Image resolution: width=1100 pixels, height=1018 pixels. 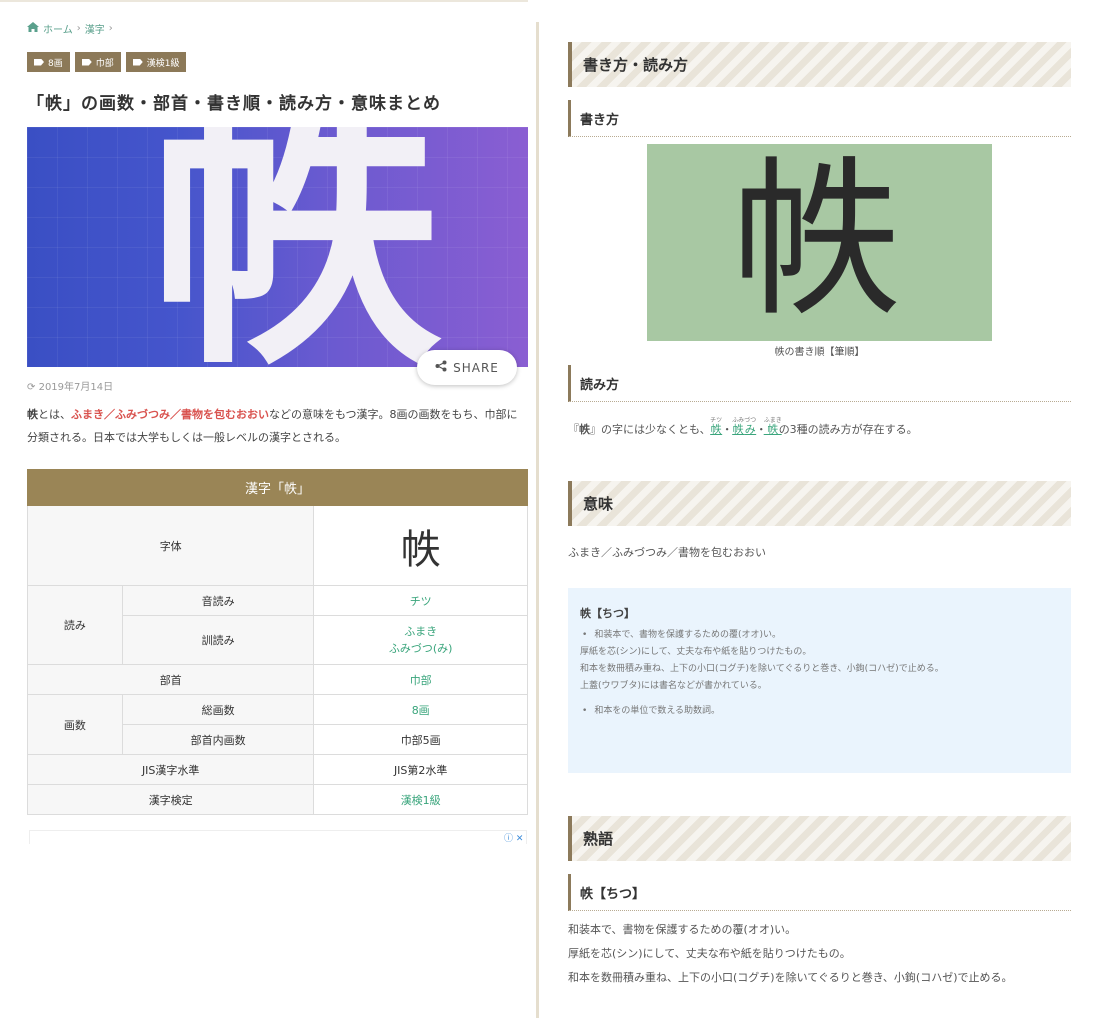 I want to click on reading-link-kun-1: 帙みふみづつ, so click(x=744, y=426).